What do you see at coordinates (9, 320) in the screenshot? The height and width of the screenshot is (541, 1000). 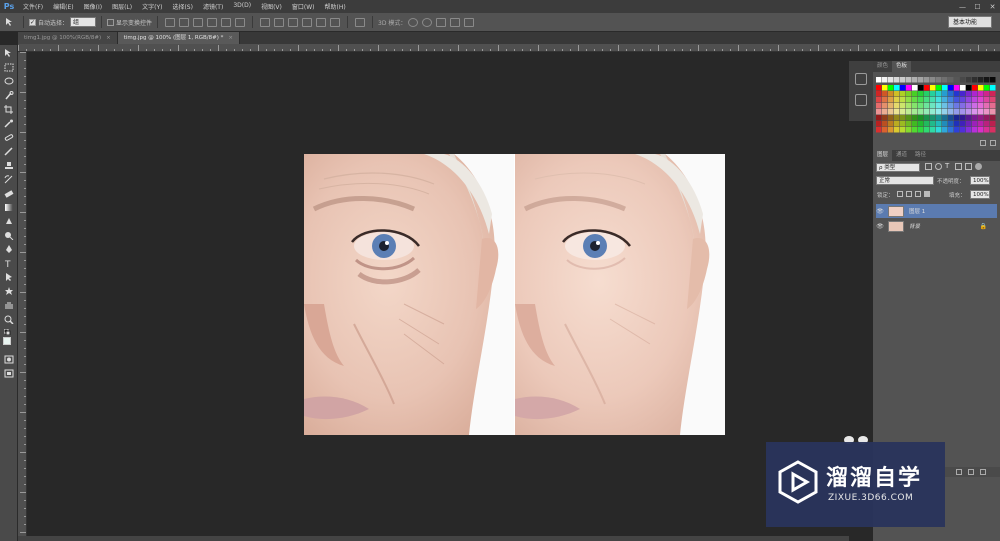 I see `zoom-tool-icon` at bounding box center [9, 320].